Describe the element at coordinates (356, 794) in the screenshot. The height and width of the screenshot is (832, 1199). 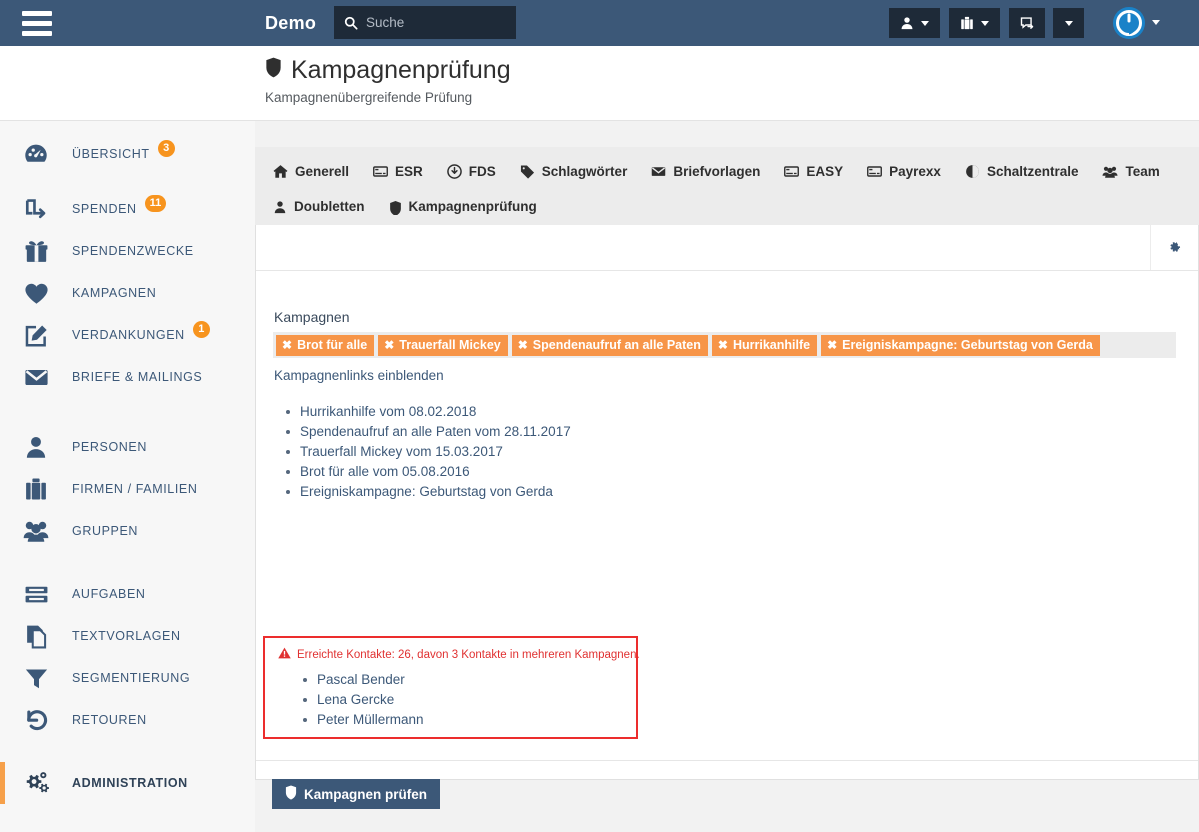
I see `check-campaigns-button: Kampagnen prüfen` at that location.